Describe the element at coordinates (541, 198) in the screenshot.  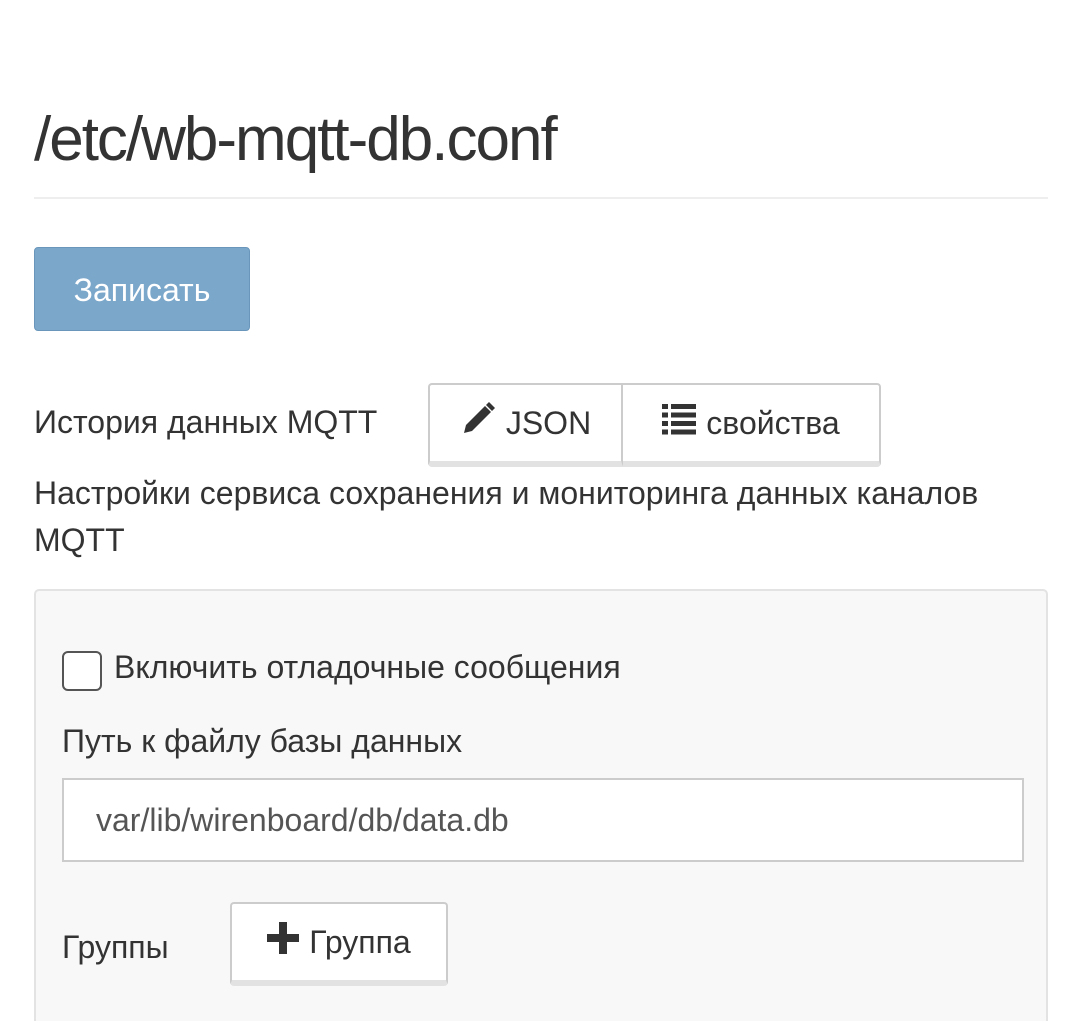
I see `title-divider` at that location.